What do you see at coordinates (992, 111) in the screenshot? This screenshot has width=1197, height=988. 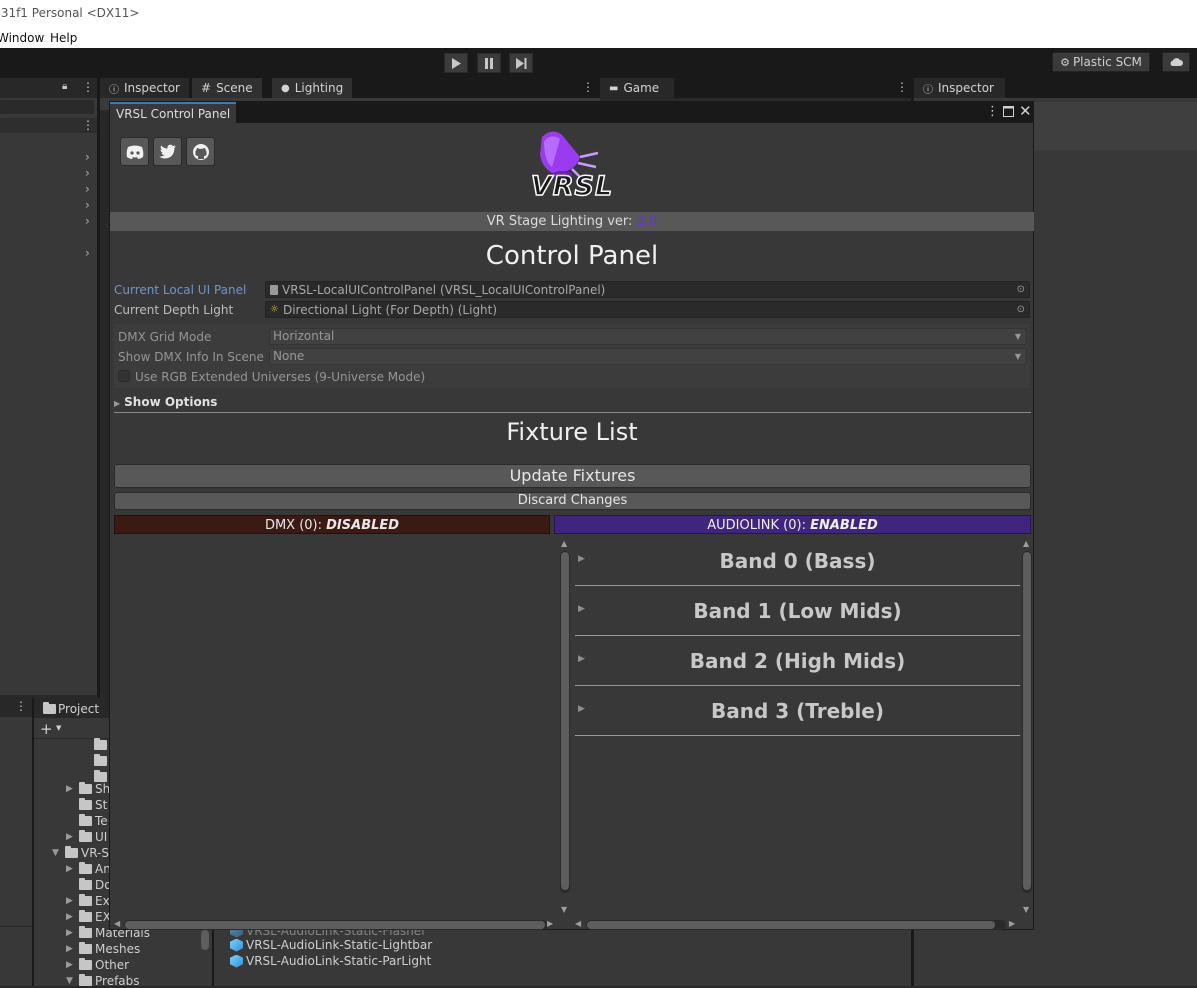 I see `window-kebab-icon: ⋮` at bounding box center [992, 111].